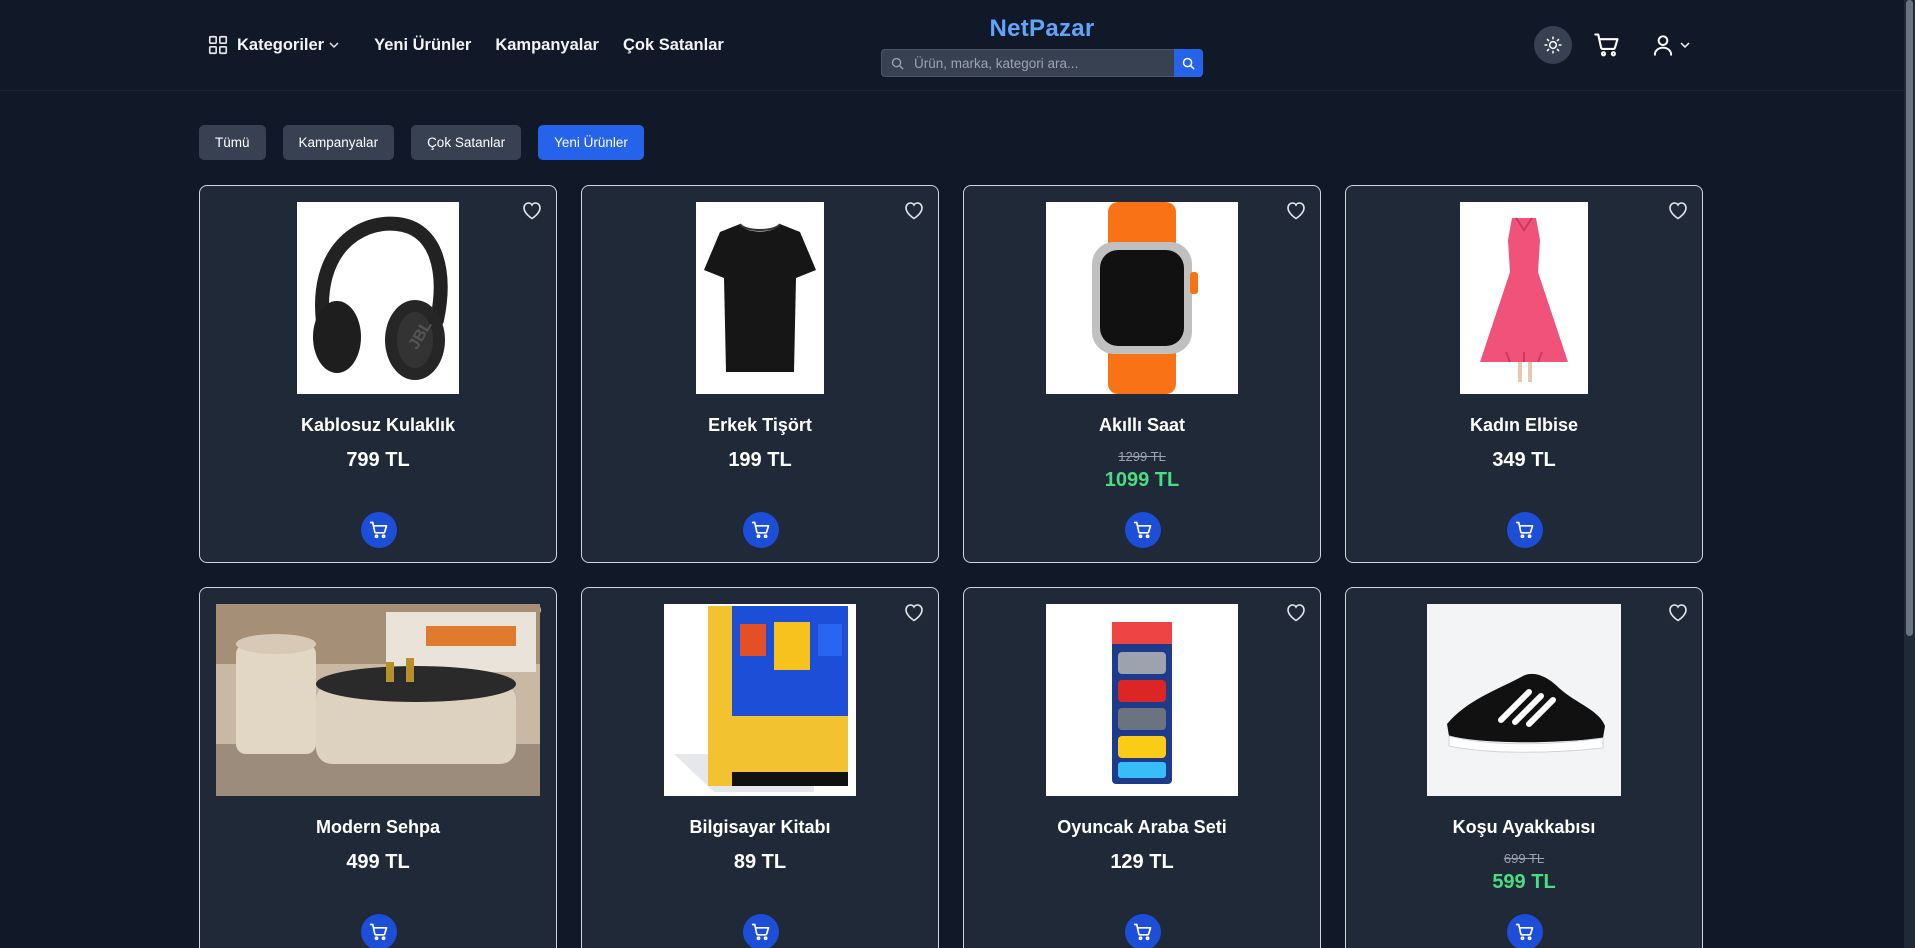 This screenshot has height=948, width=1915. I want to click on grid-icon, so click(218, 45).